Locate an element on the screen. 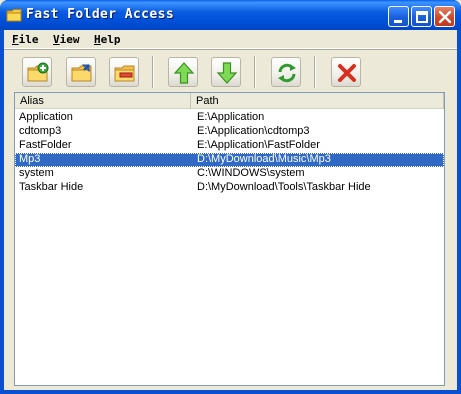  list-item: FastFolder E:\Application\FastFolder is located at coordinates (229, 146).